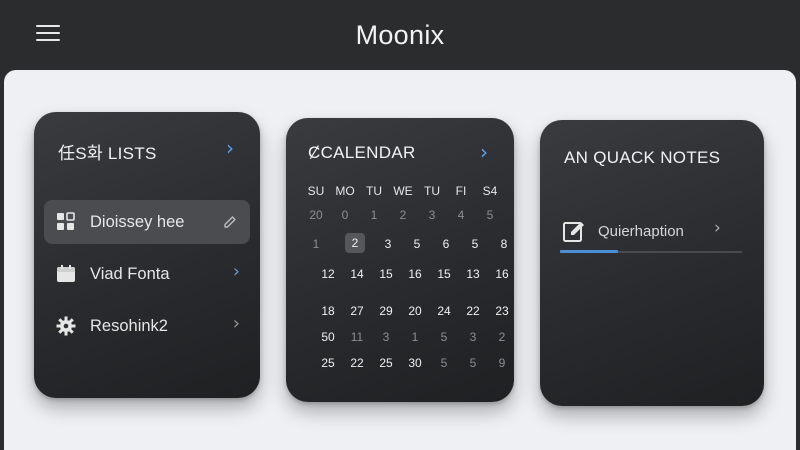 Image resolution: width=800 pixels, height=450 pixels. I want to click on calendar-week-row: 20 0 1 2 3 4 5, so click(402, 218).